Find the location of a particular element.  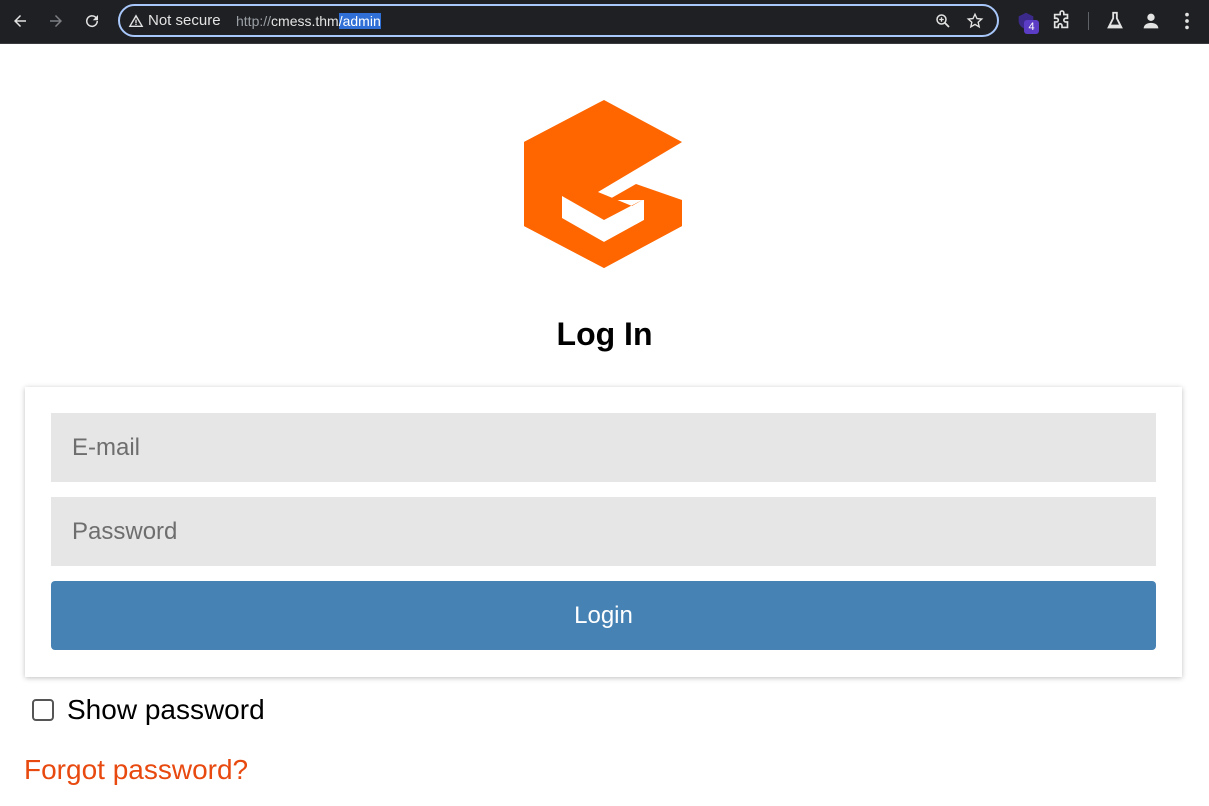

back-button is located at coordinates (20, 21).